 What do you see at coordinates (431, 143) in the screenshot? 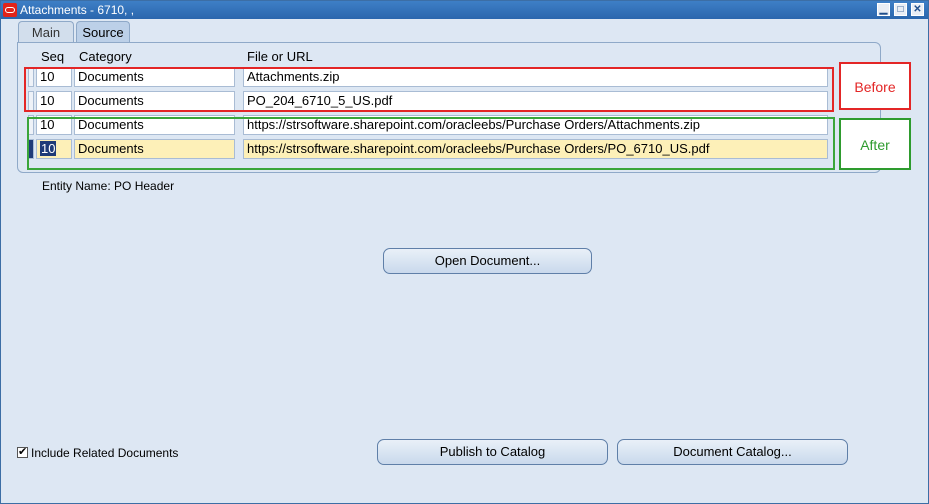
I see `after-highlight-box` at bounding box center [431, 143].